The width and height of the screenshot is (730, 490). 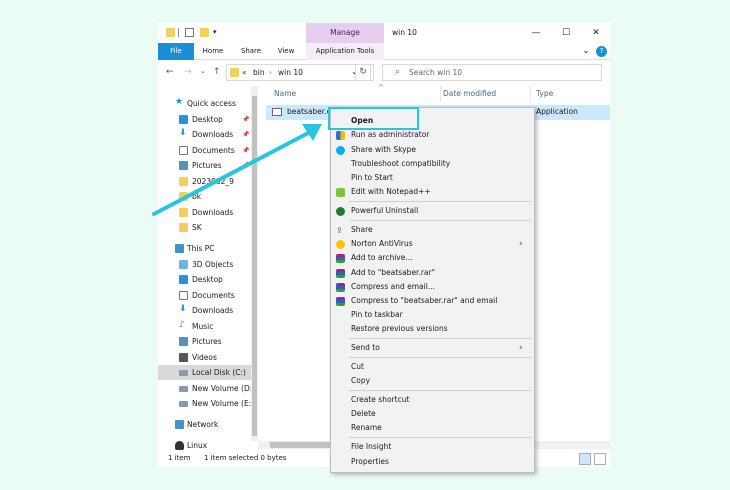 What do you see at coordinates (188, 72) in the screenshot?
I see `forward-button: →` at bounding box center [188, 72].